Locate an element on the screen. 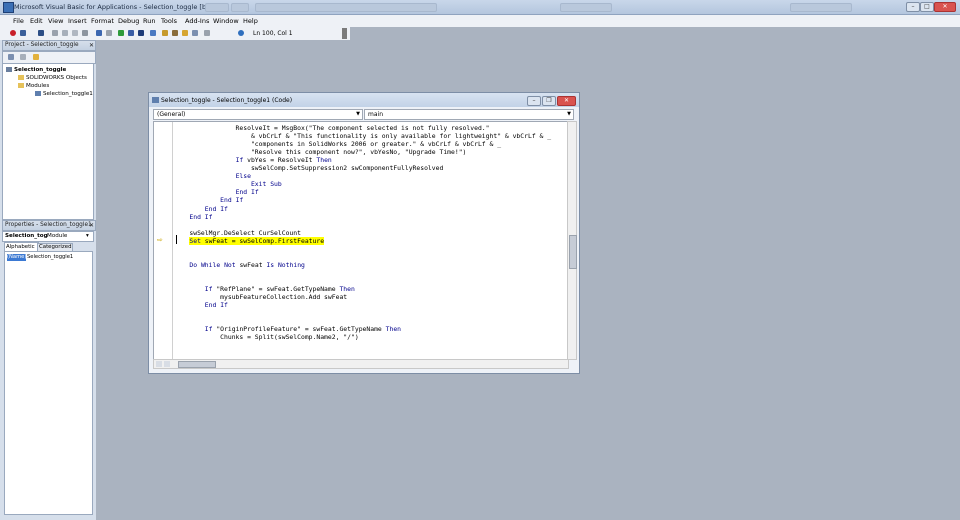 The width and height of the screenshot is (960, 520). scroll-thumb is located at coordinates (573, 252).